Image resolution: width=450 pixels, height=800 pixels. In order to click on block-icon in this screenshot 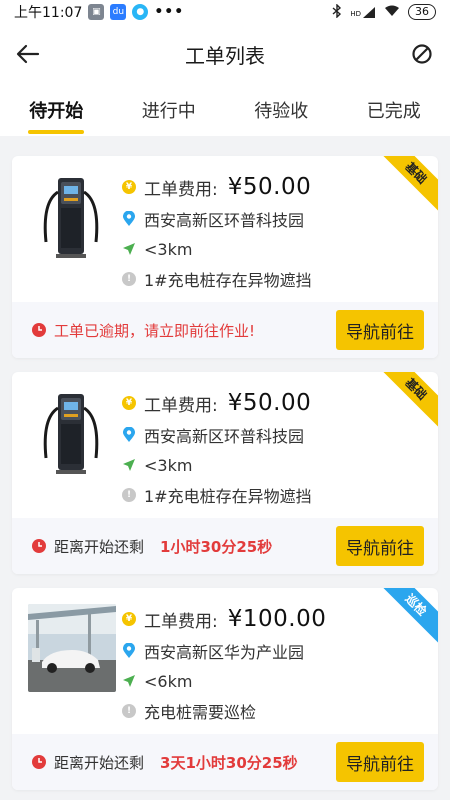, I will do `click(422, 54)`.